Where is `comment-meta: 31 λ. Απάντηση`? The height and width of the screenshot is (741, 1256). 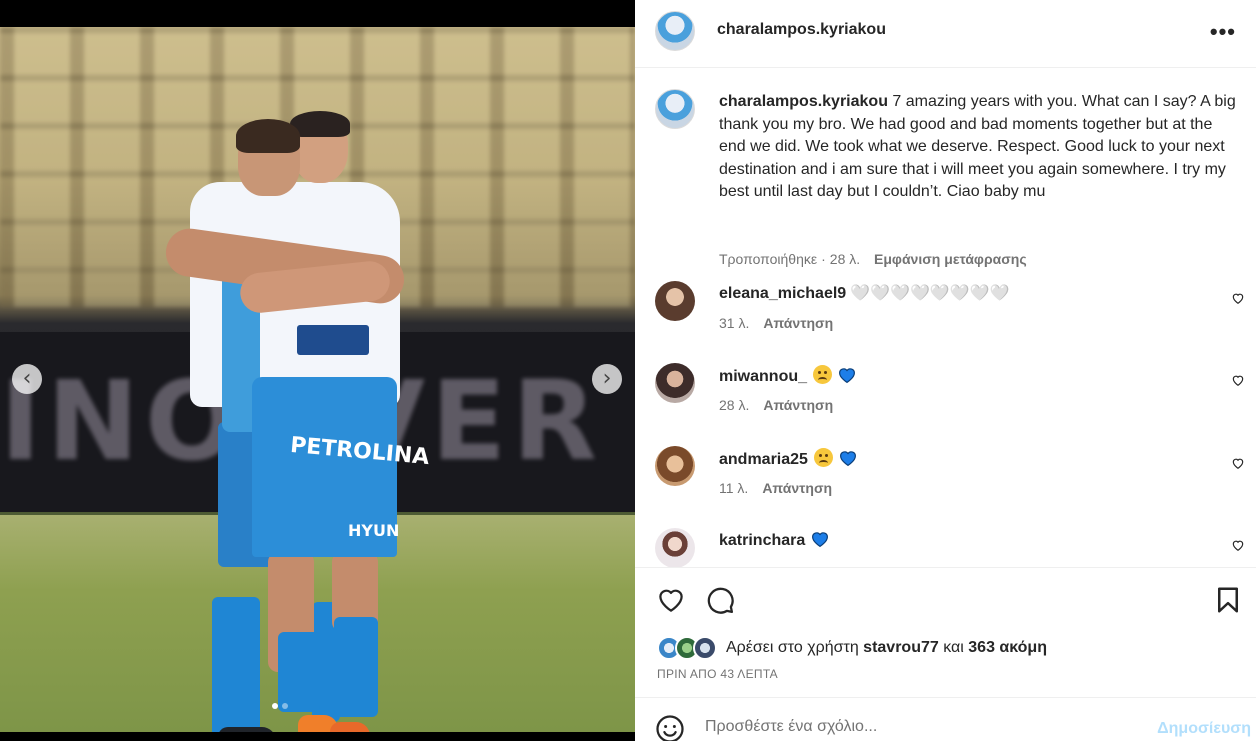
comment-meta: 31 λ. Απάντηση is located at coordinates (776, 323).